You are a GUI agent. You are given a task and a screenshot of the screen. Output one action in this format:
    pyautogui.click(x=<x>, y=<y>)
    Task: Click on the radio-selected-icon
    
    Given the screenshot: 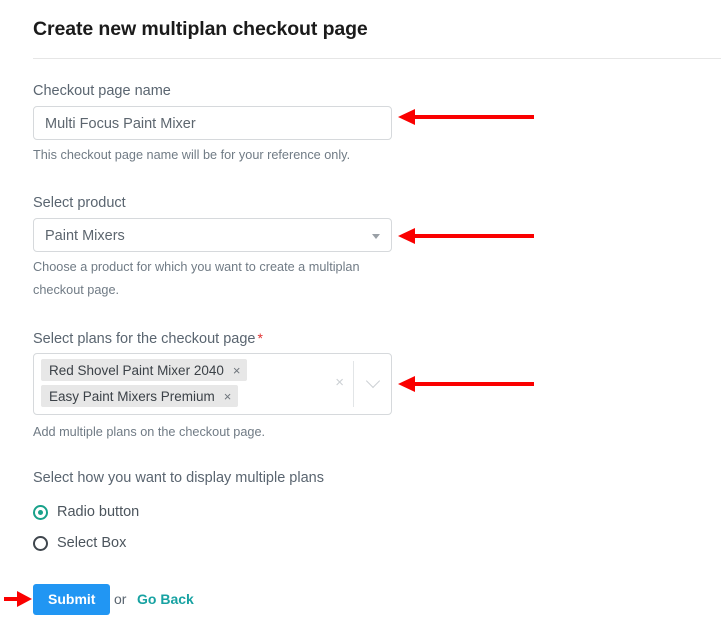 What is the action you would take?
    pyautogui.click(x=40, y=512)
    